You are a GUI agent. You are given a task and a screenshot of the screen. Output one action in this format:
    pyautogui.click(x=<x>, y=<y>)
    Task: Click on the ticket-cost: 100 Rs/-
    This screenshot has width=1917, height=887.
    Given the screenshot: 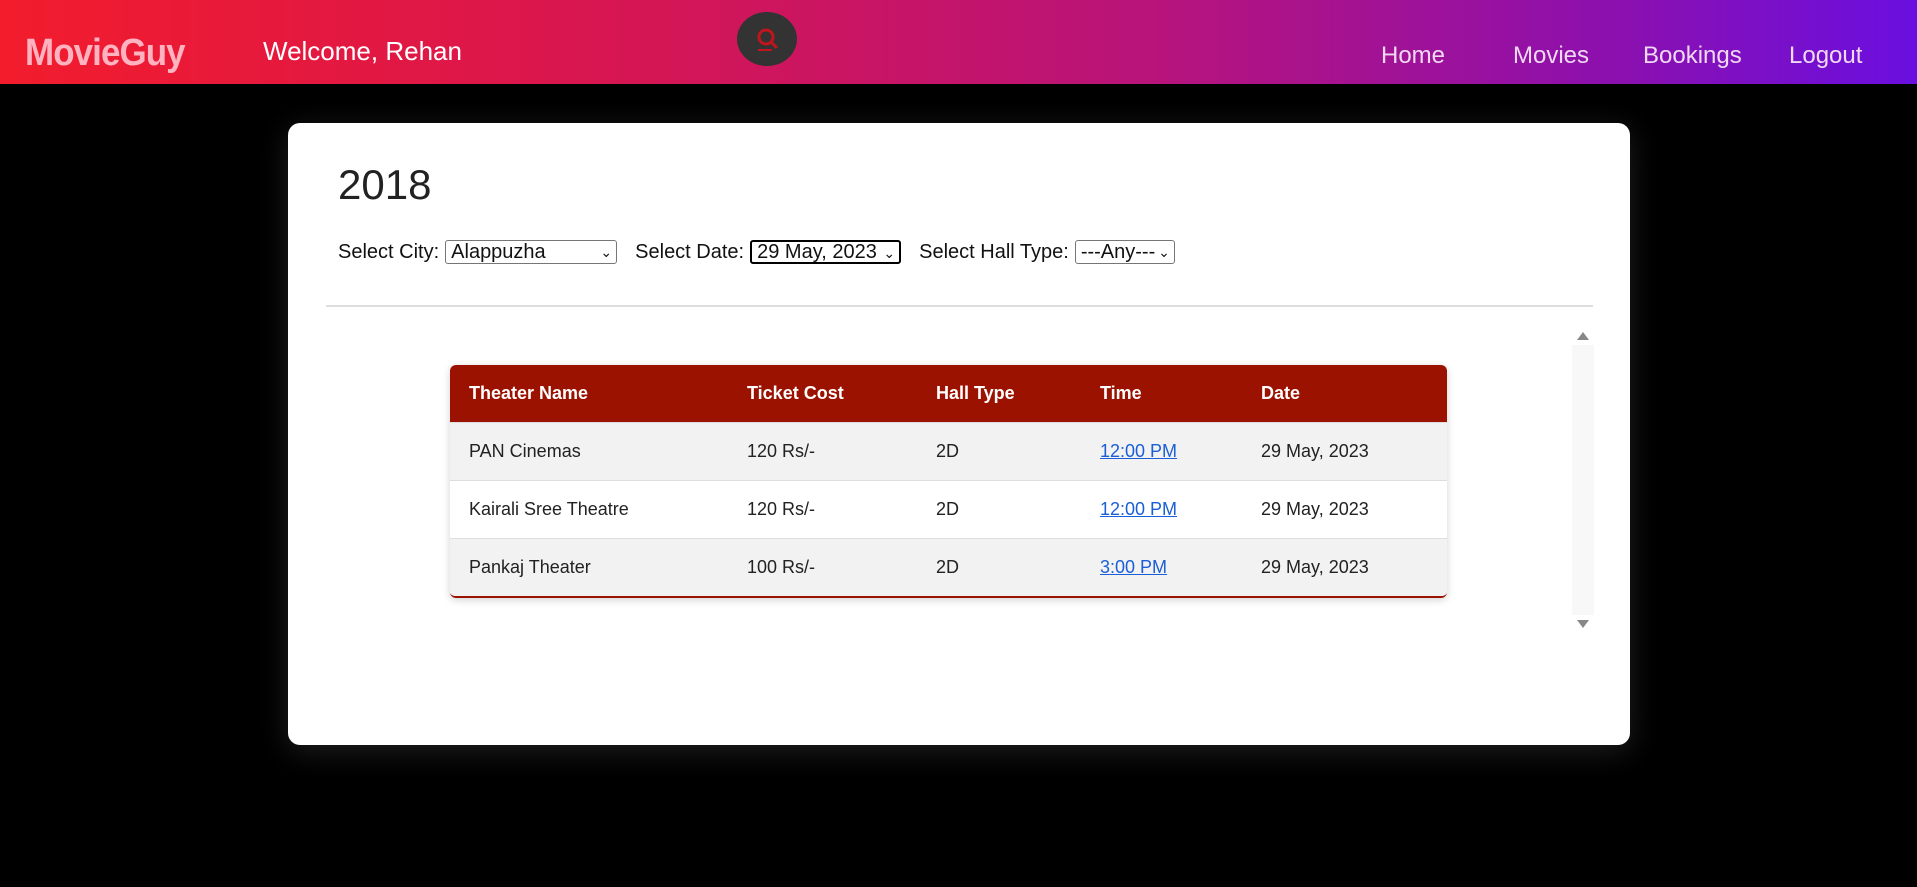 What is the action you would take?
    pyautogui.click(x=781, y=566)
    